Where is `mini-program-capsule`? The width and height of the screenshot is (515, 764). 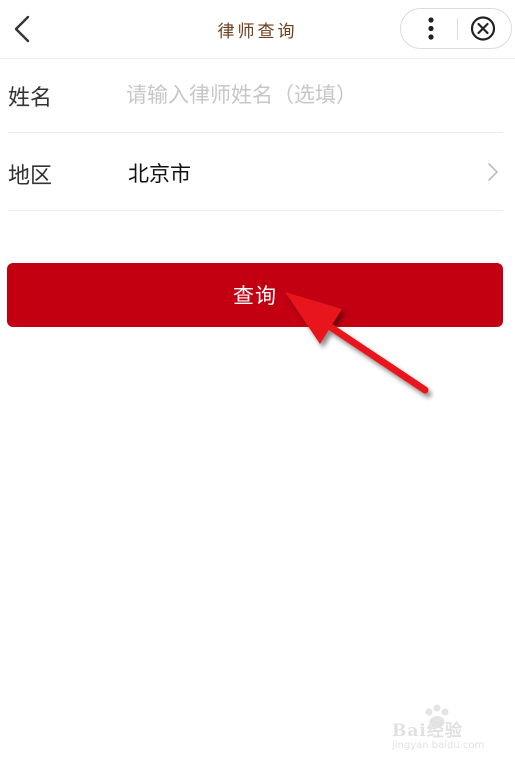
mini-program-capsule is located at coordinates (456, 28).